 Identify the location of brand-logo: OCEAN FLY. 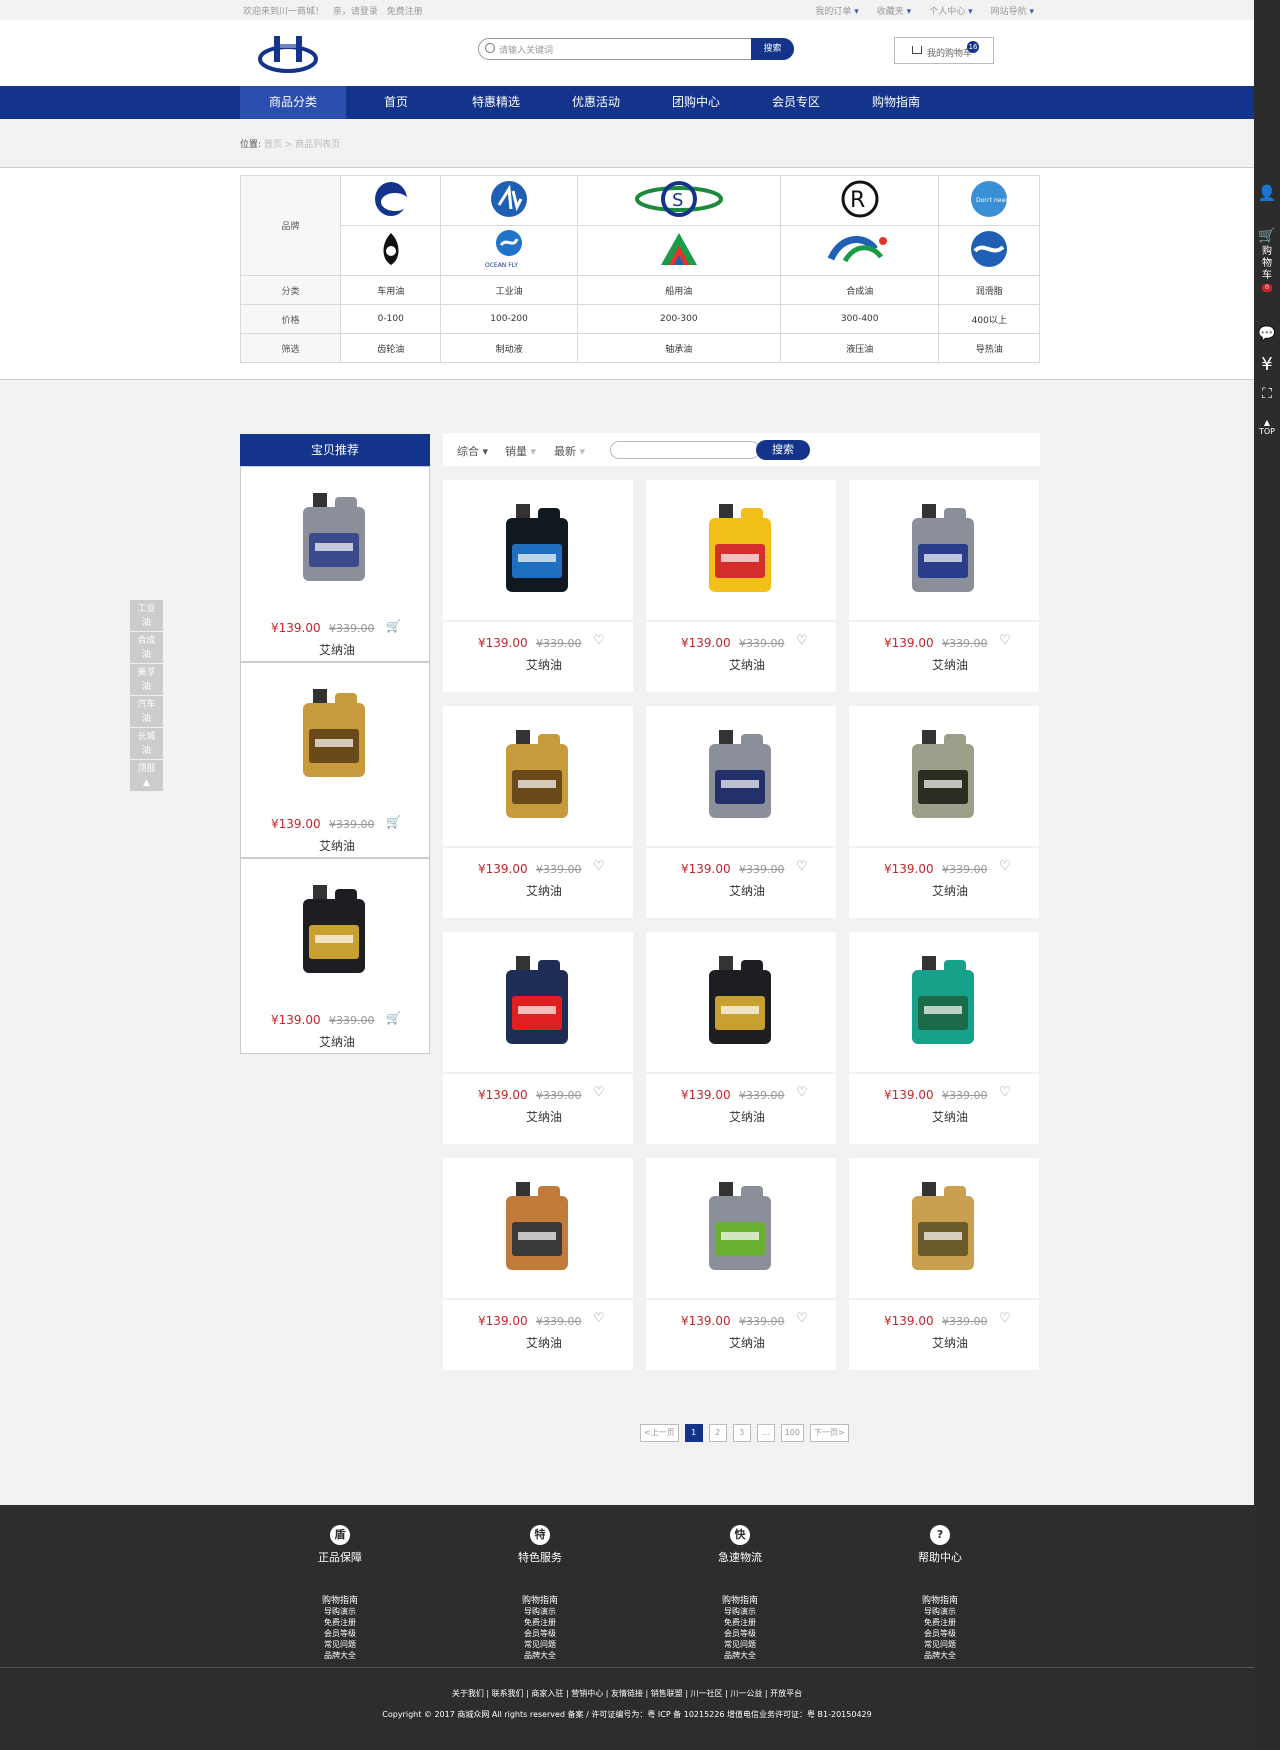
(509, 250).